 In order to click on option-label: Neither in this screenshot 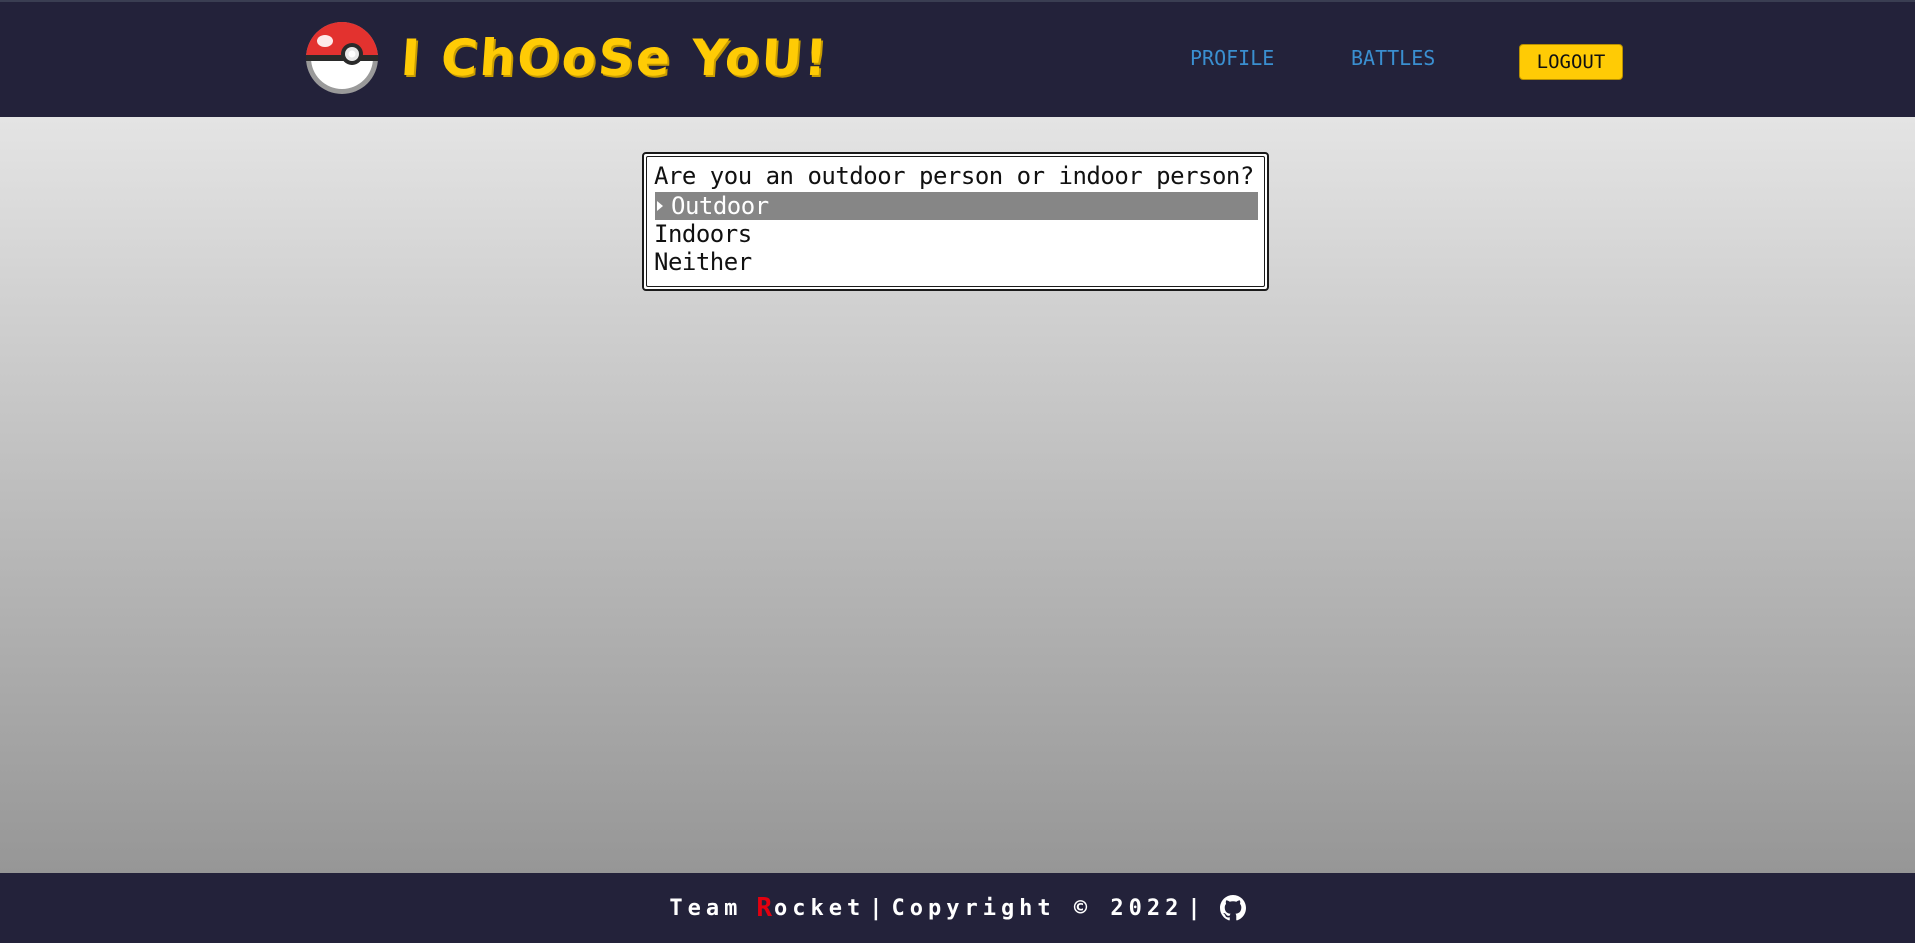, I will do `click(703, 262)`.